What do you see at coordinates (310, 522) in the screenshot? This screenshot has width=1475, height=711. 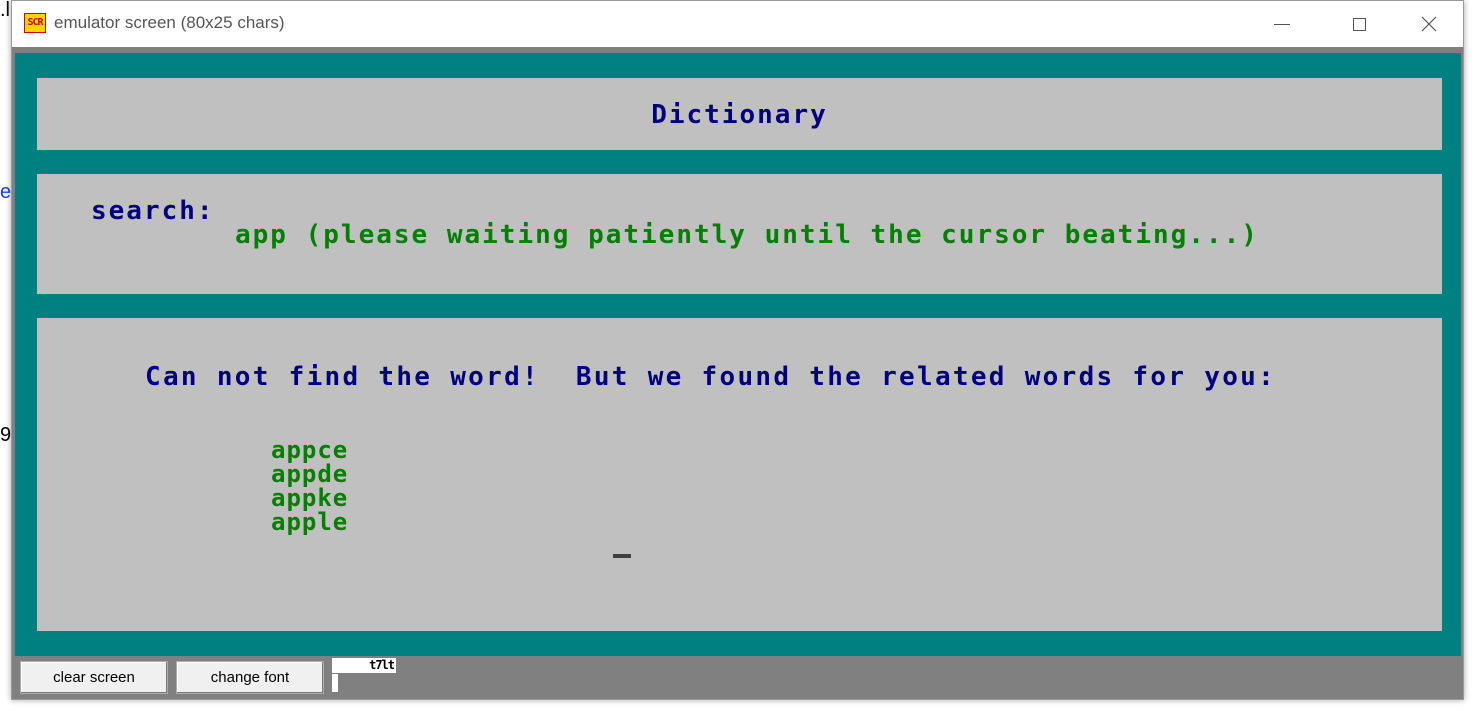 I see `related-word: apple` at bounding box center [310, 522].